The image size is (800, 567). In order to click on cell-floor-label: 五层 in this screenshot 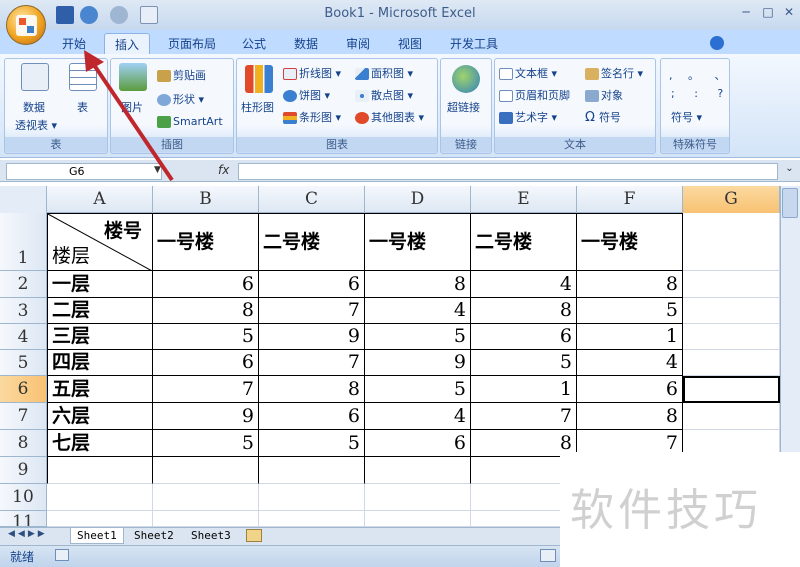, I will do `click(100, 389)`.